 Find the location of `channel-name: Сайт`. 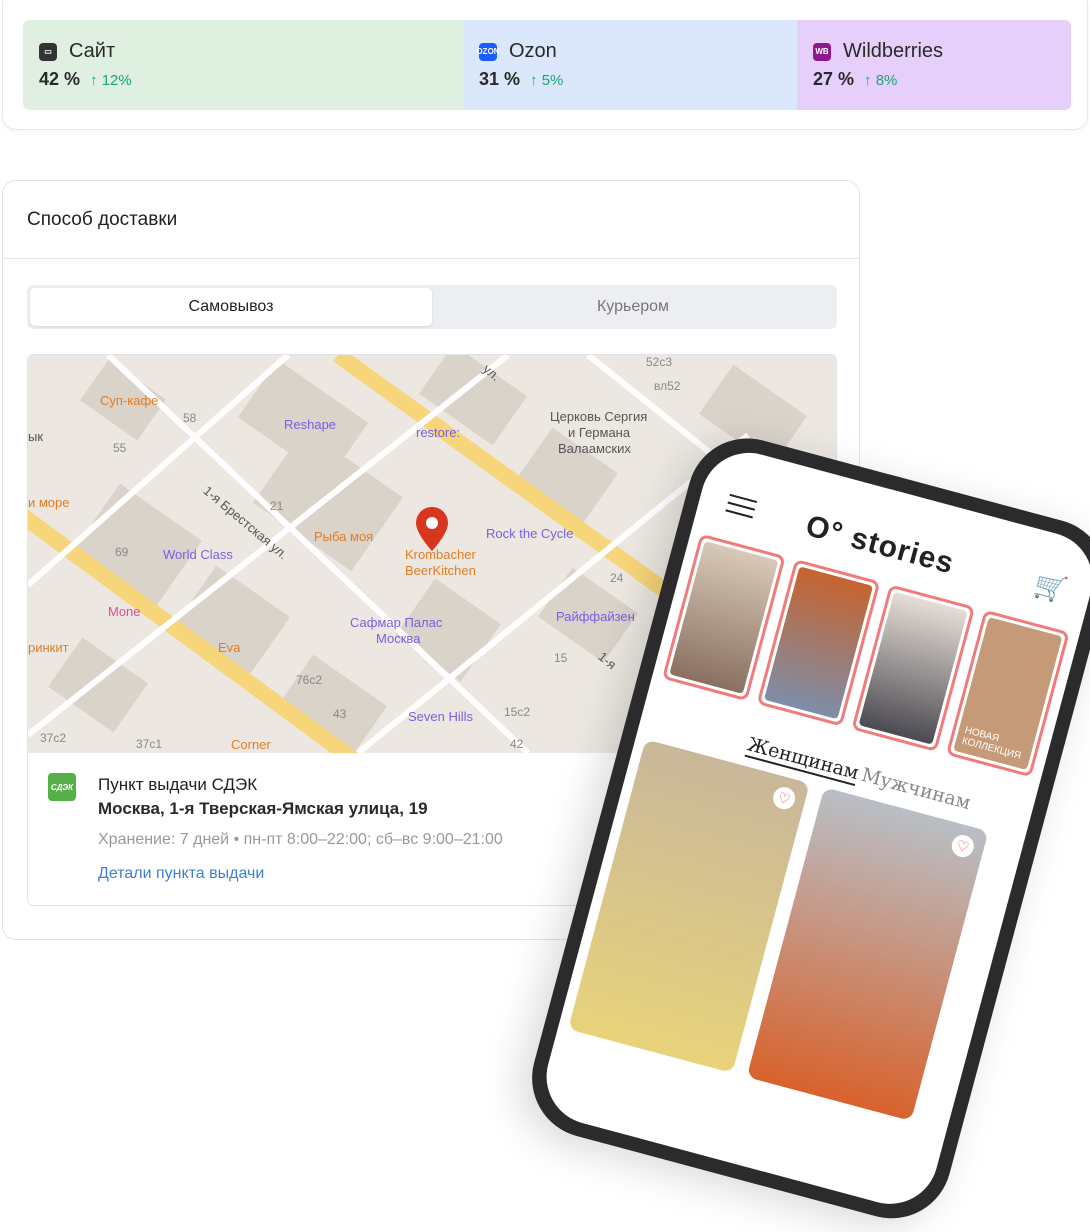

channel-name: Сайт is located at coordinates (92, 51).